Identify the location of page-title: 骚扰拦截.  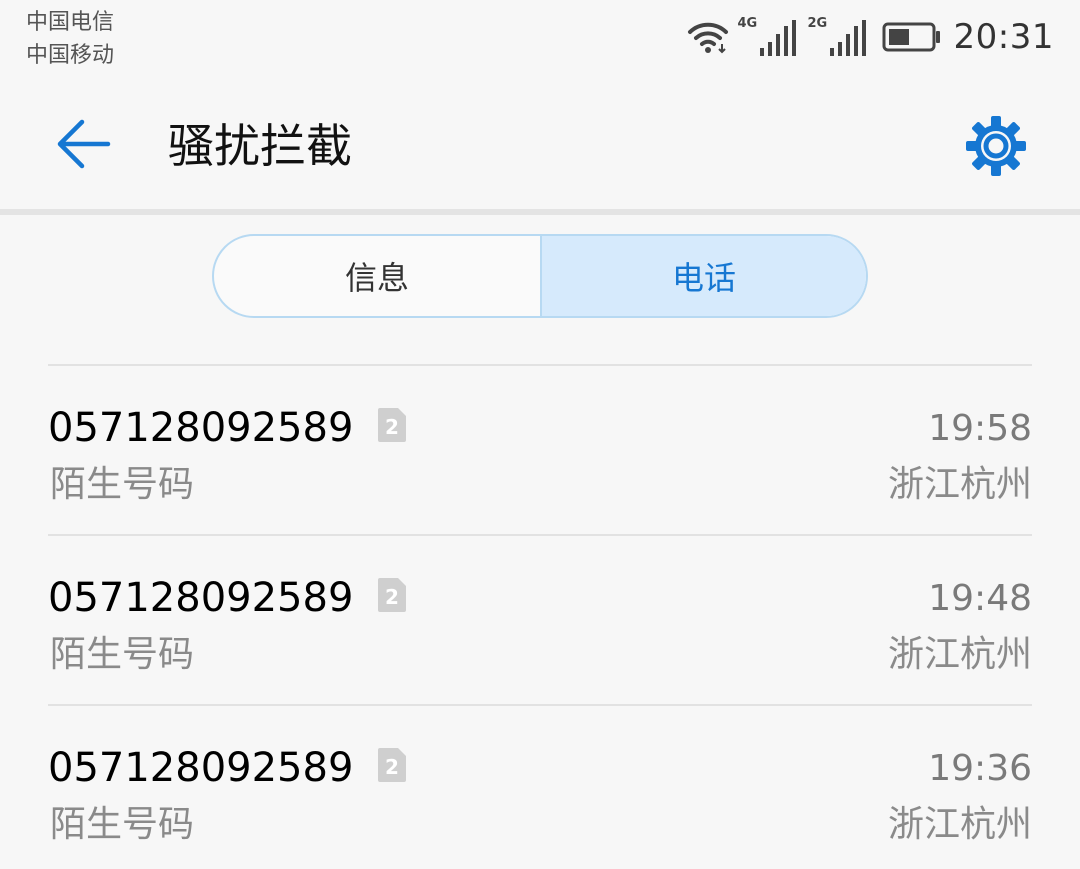
(260, 146).